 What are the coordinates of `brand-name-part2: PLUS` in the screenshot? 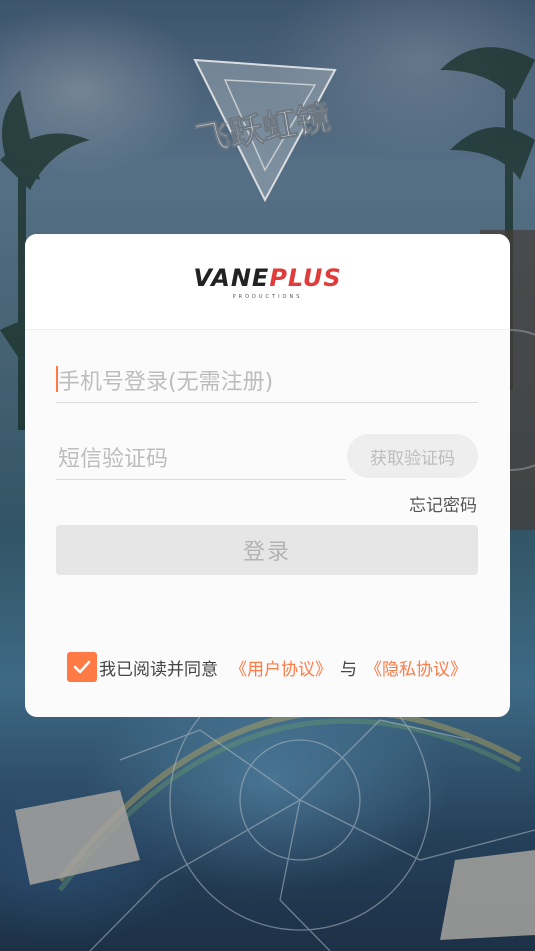 It's located at (305, 277).